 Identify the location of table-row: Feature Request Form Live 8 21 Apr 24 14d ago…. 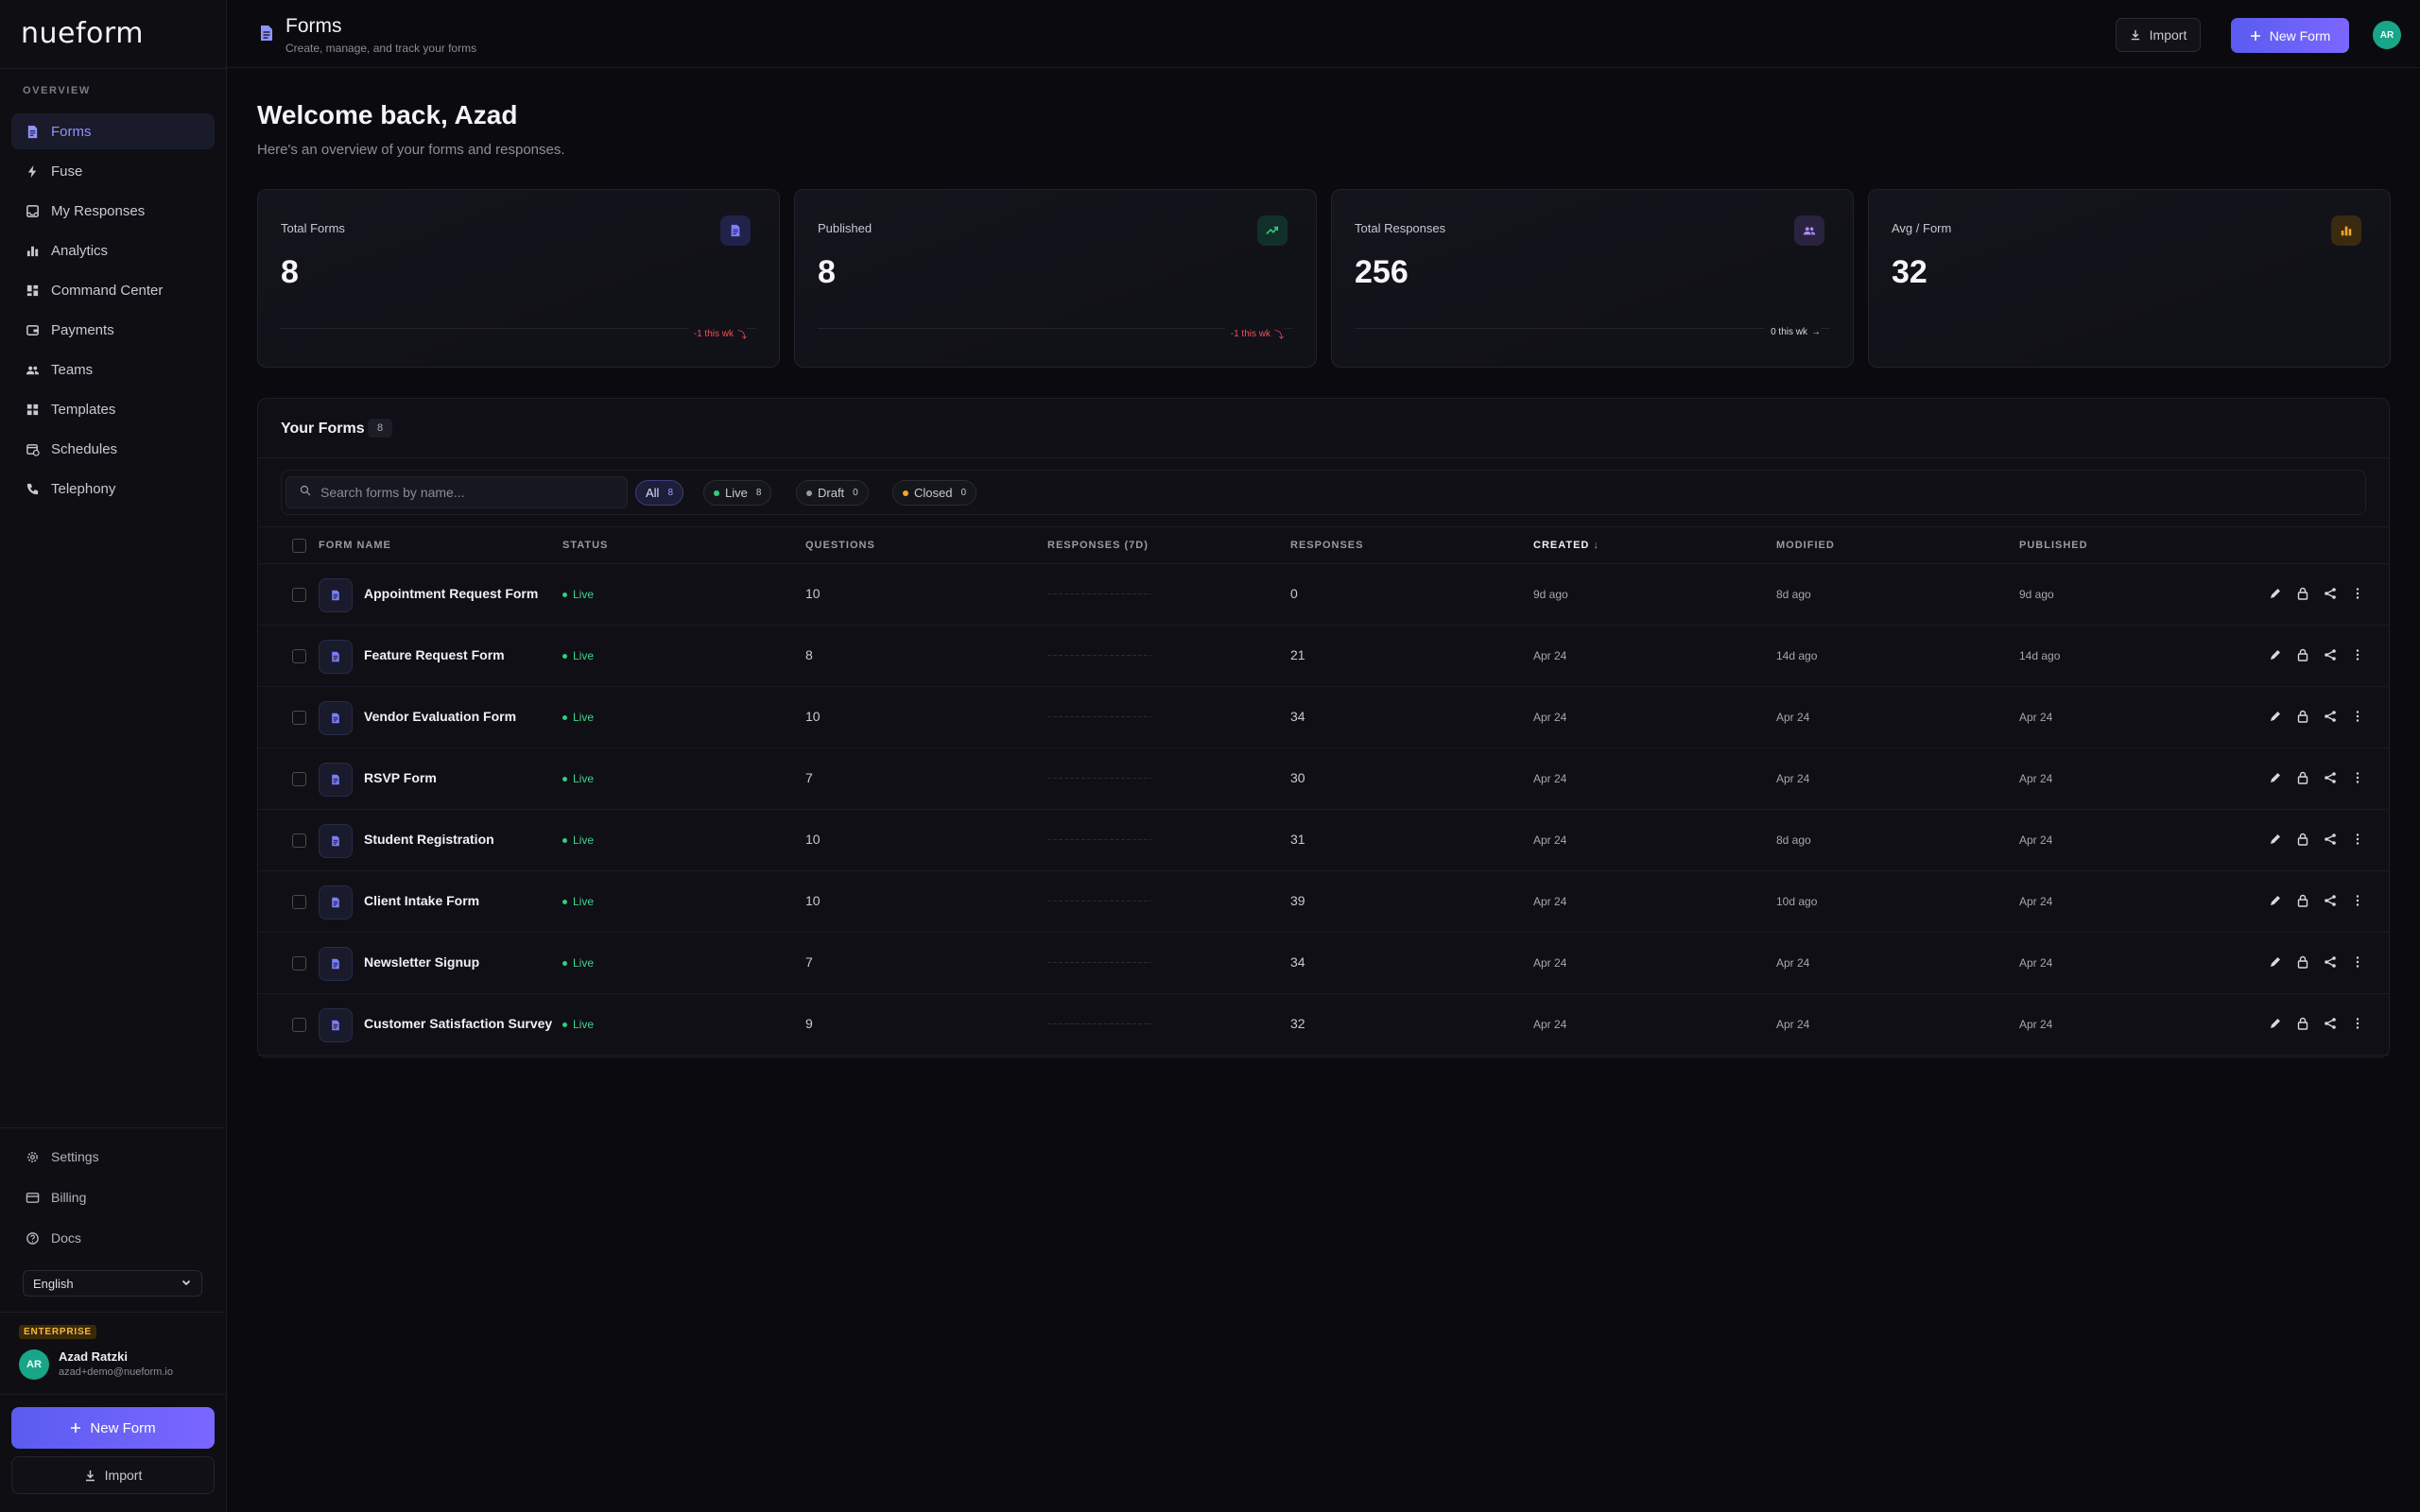
(1324, 656).